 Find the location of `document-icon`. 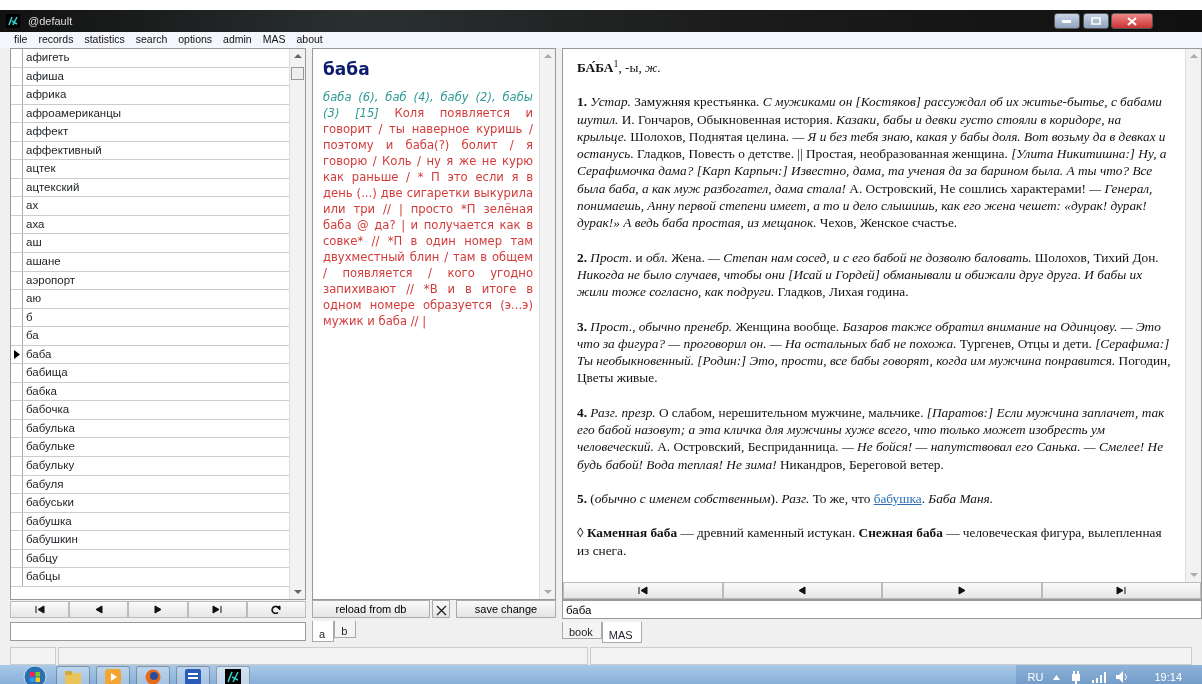

document-icon is located at coordinates (193, 676).